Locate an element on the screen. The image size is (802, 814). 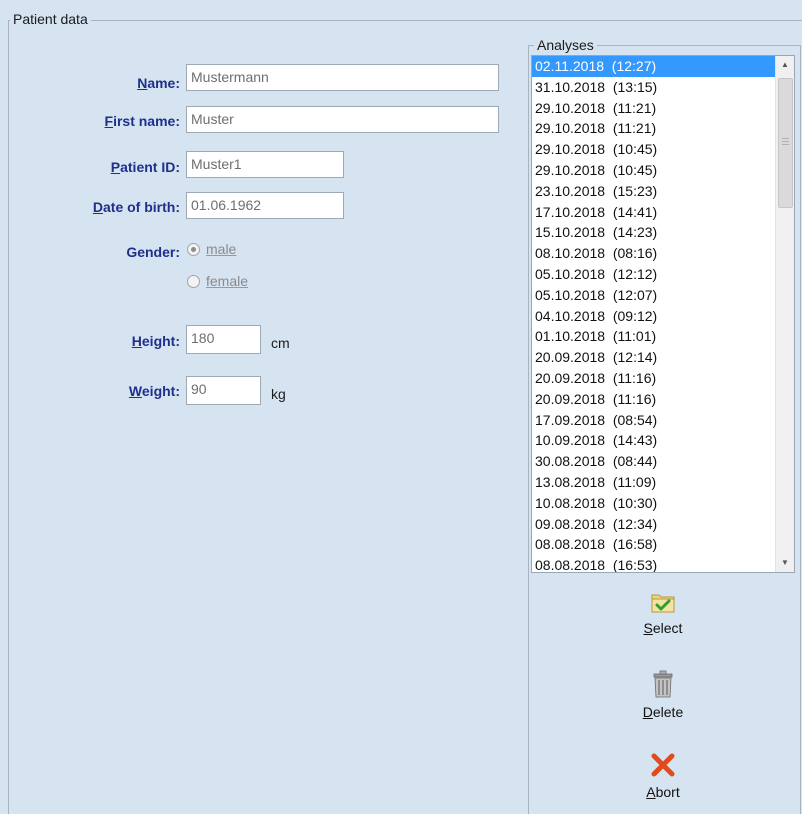
abort-button: Abort is located at coordinates (663, 776).